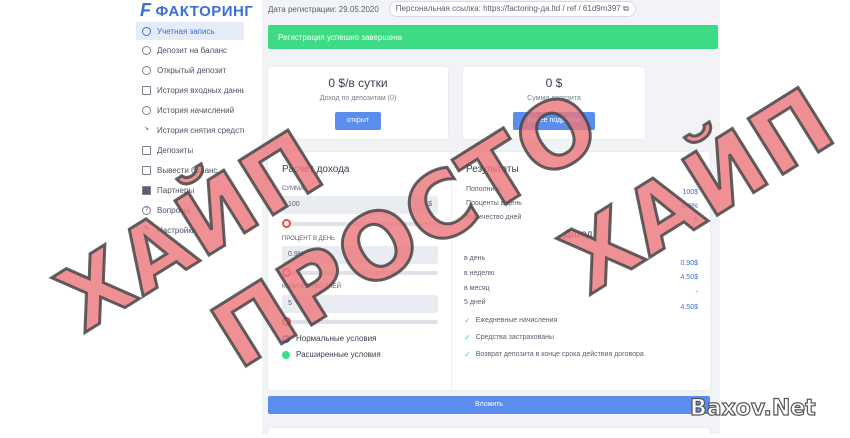 This screenshot has width=850, height=438. What do you see at coordinates (358, 121) in the screenshot?
I see `open-button: открыт` at bounding box center [358, 121].